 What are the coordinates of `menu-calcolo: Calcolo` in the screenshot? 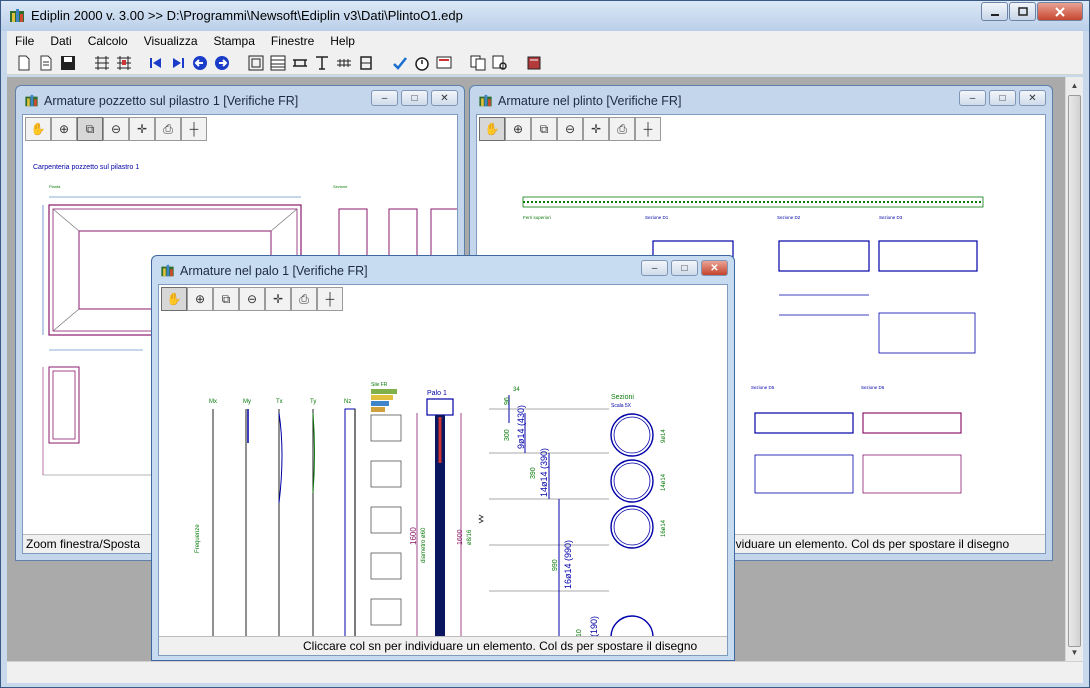 It's located at (108, 41).